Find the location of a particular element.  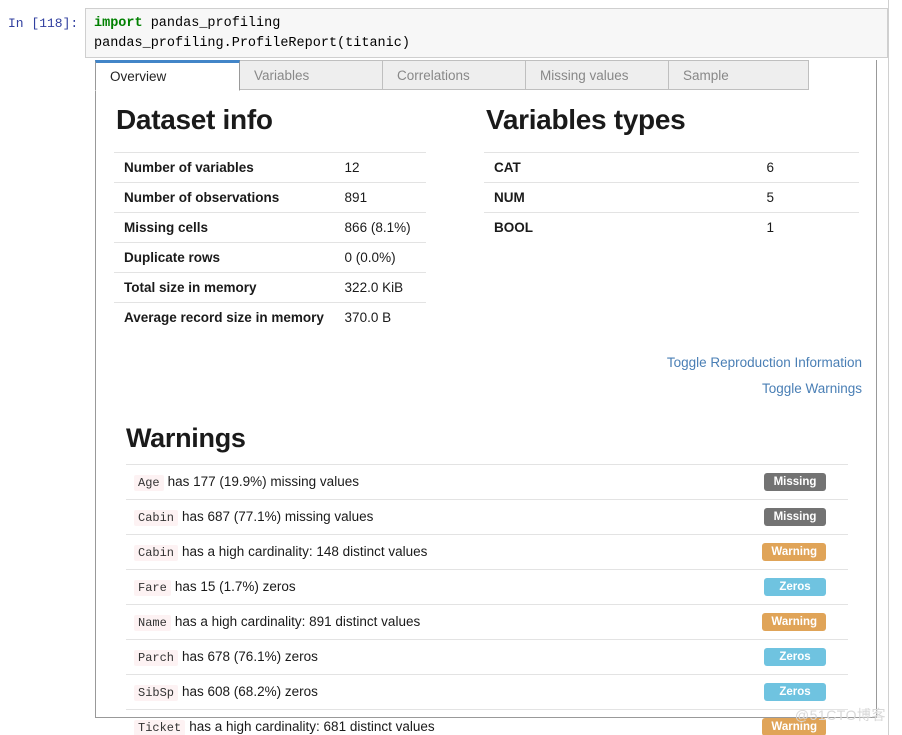

code-line-2: pandas_profiling.ProfileReport(titanic) is located at coordinates (252, 43).